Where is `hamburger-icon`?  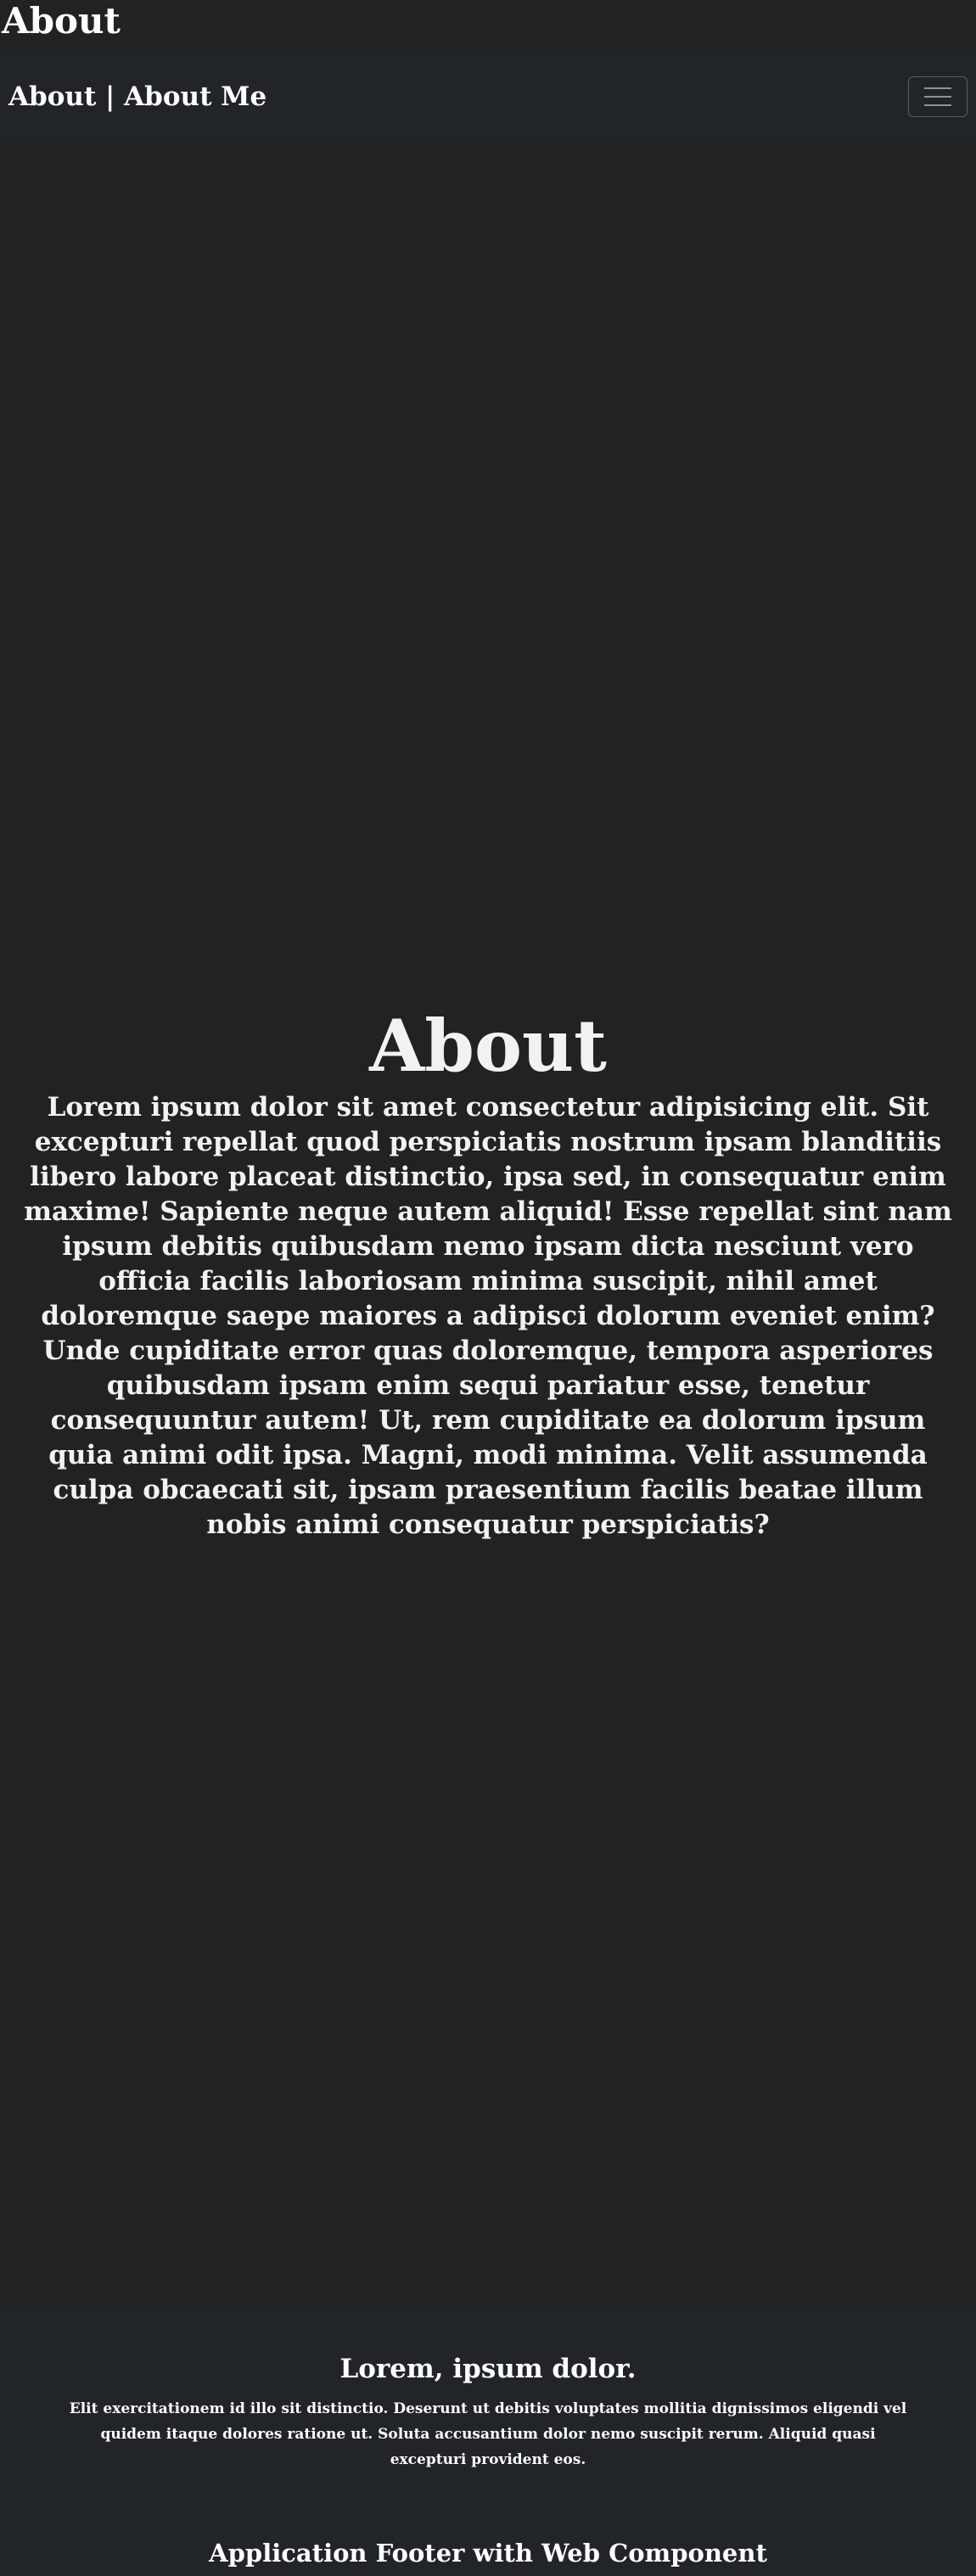
hamburger-icon is located at coordinates (938, 88).